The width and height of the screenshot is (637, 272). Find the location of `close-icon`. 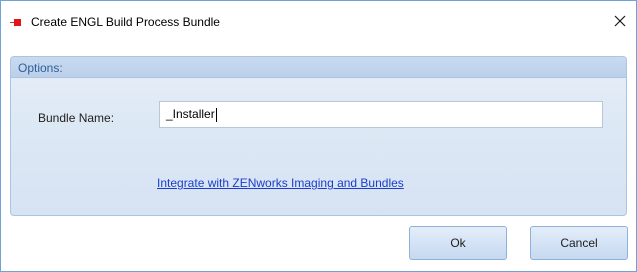

close-icon is located at coordinates (620, 21).